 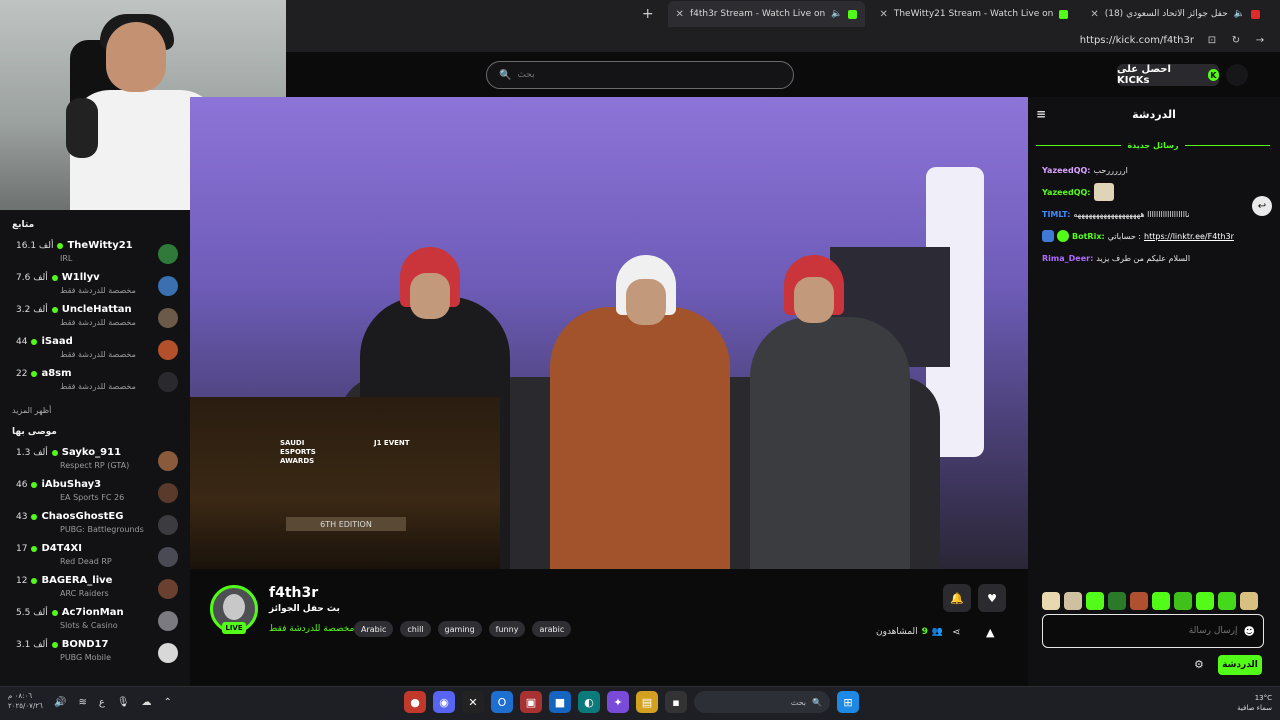 I want to click on sidebar-channel-thewitty21: 16.1 ألف TheWitty21 IRL, so click(x=95, y=256).